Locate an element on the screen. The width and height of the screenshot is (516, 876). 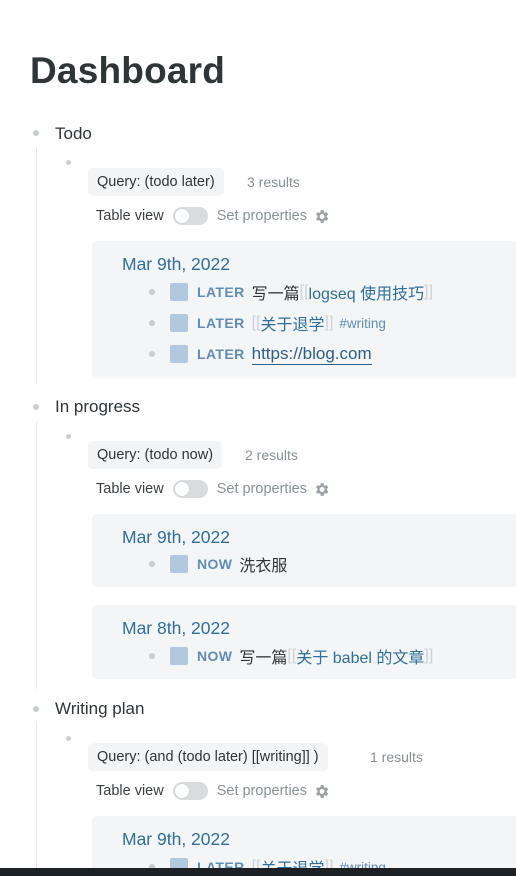
date-group: Mar 9th, 2022 LATER [[ 关于退学 ]] #writing is located at coordinates (304, 846).